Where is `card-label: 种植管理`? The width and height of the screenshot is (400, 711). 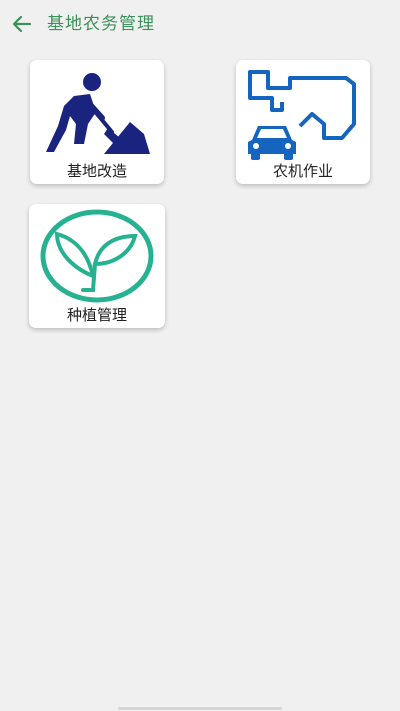
card-label: 种植管理 is located at coordinates (96, 315).